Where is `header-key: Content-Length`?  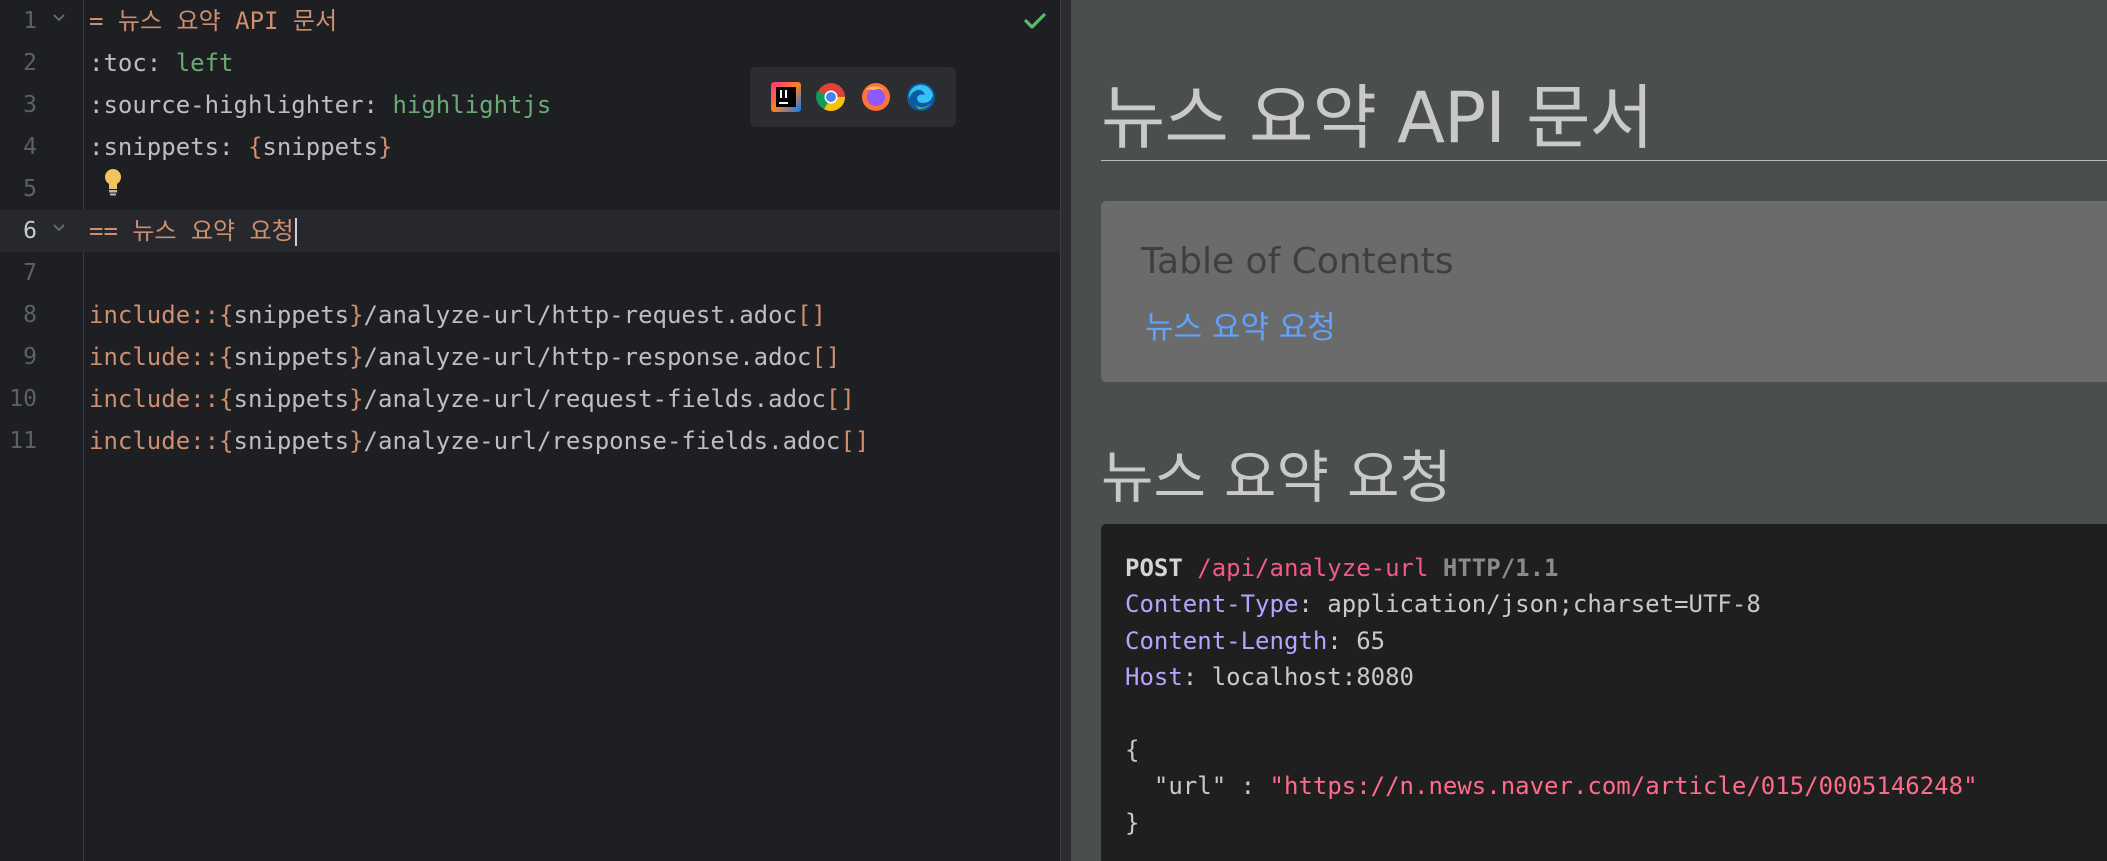
header-key: Content-Length is located at coordinates (1226, 640).